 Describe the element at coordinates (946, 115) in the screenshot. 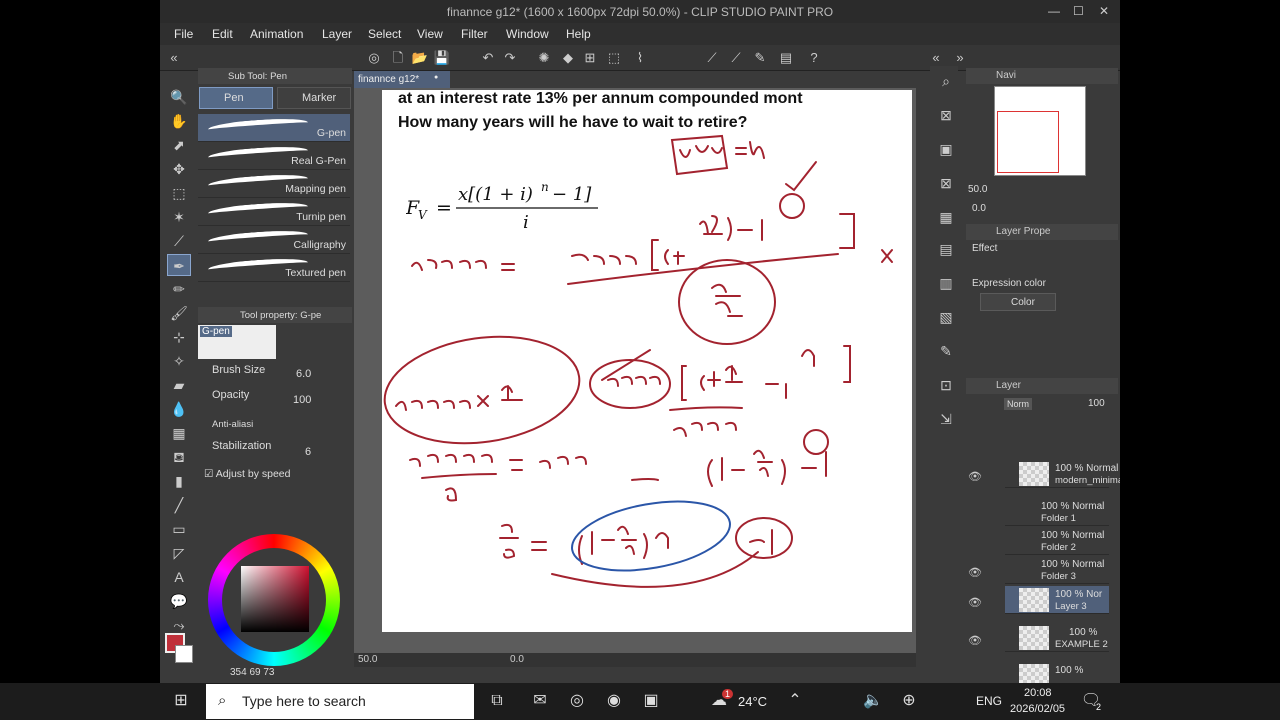

I see `material-icon: ⊠` at that location.